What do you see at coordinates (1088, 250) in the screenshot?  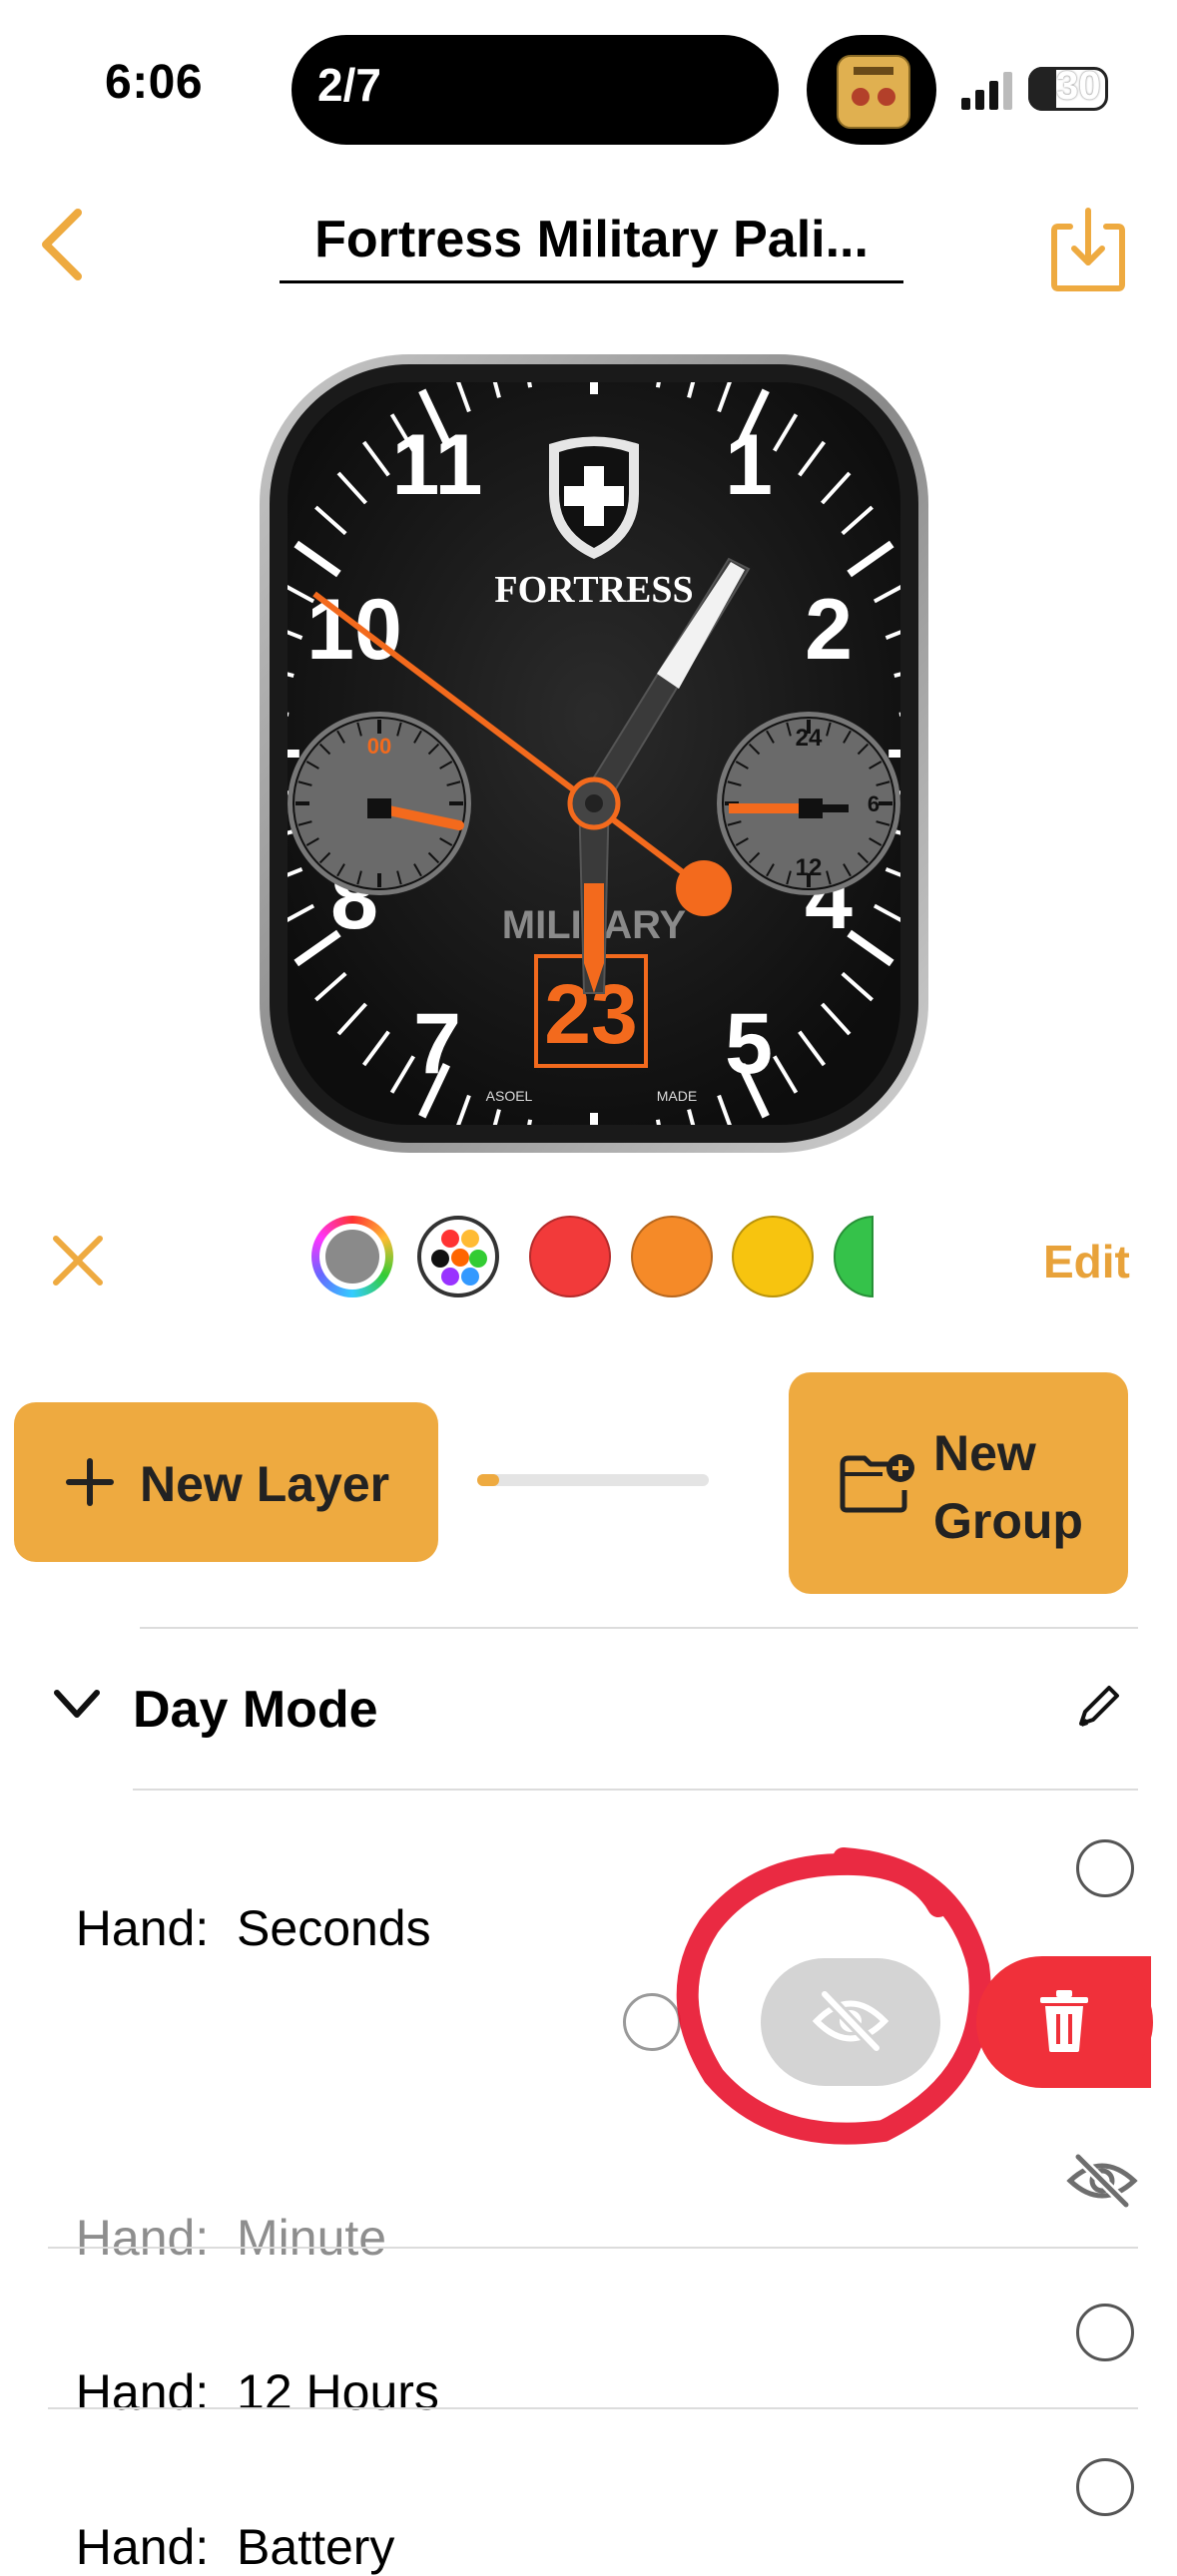 I see `download-tray-icon` at bounding box center [1088, 250].